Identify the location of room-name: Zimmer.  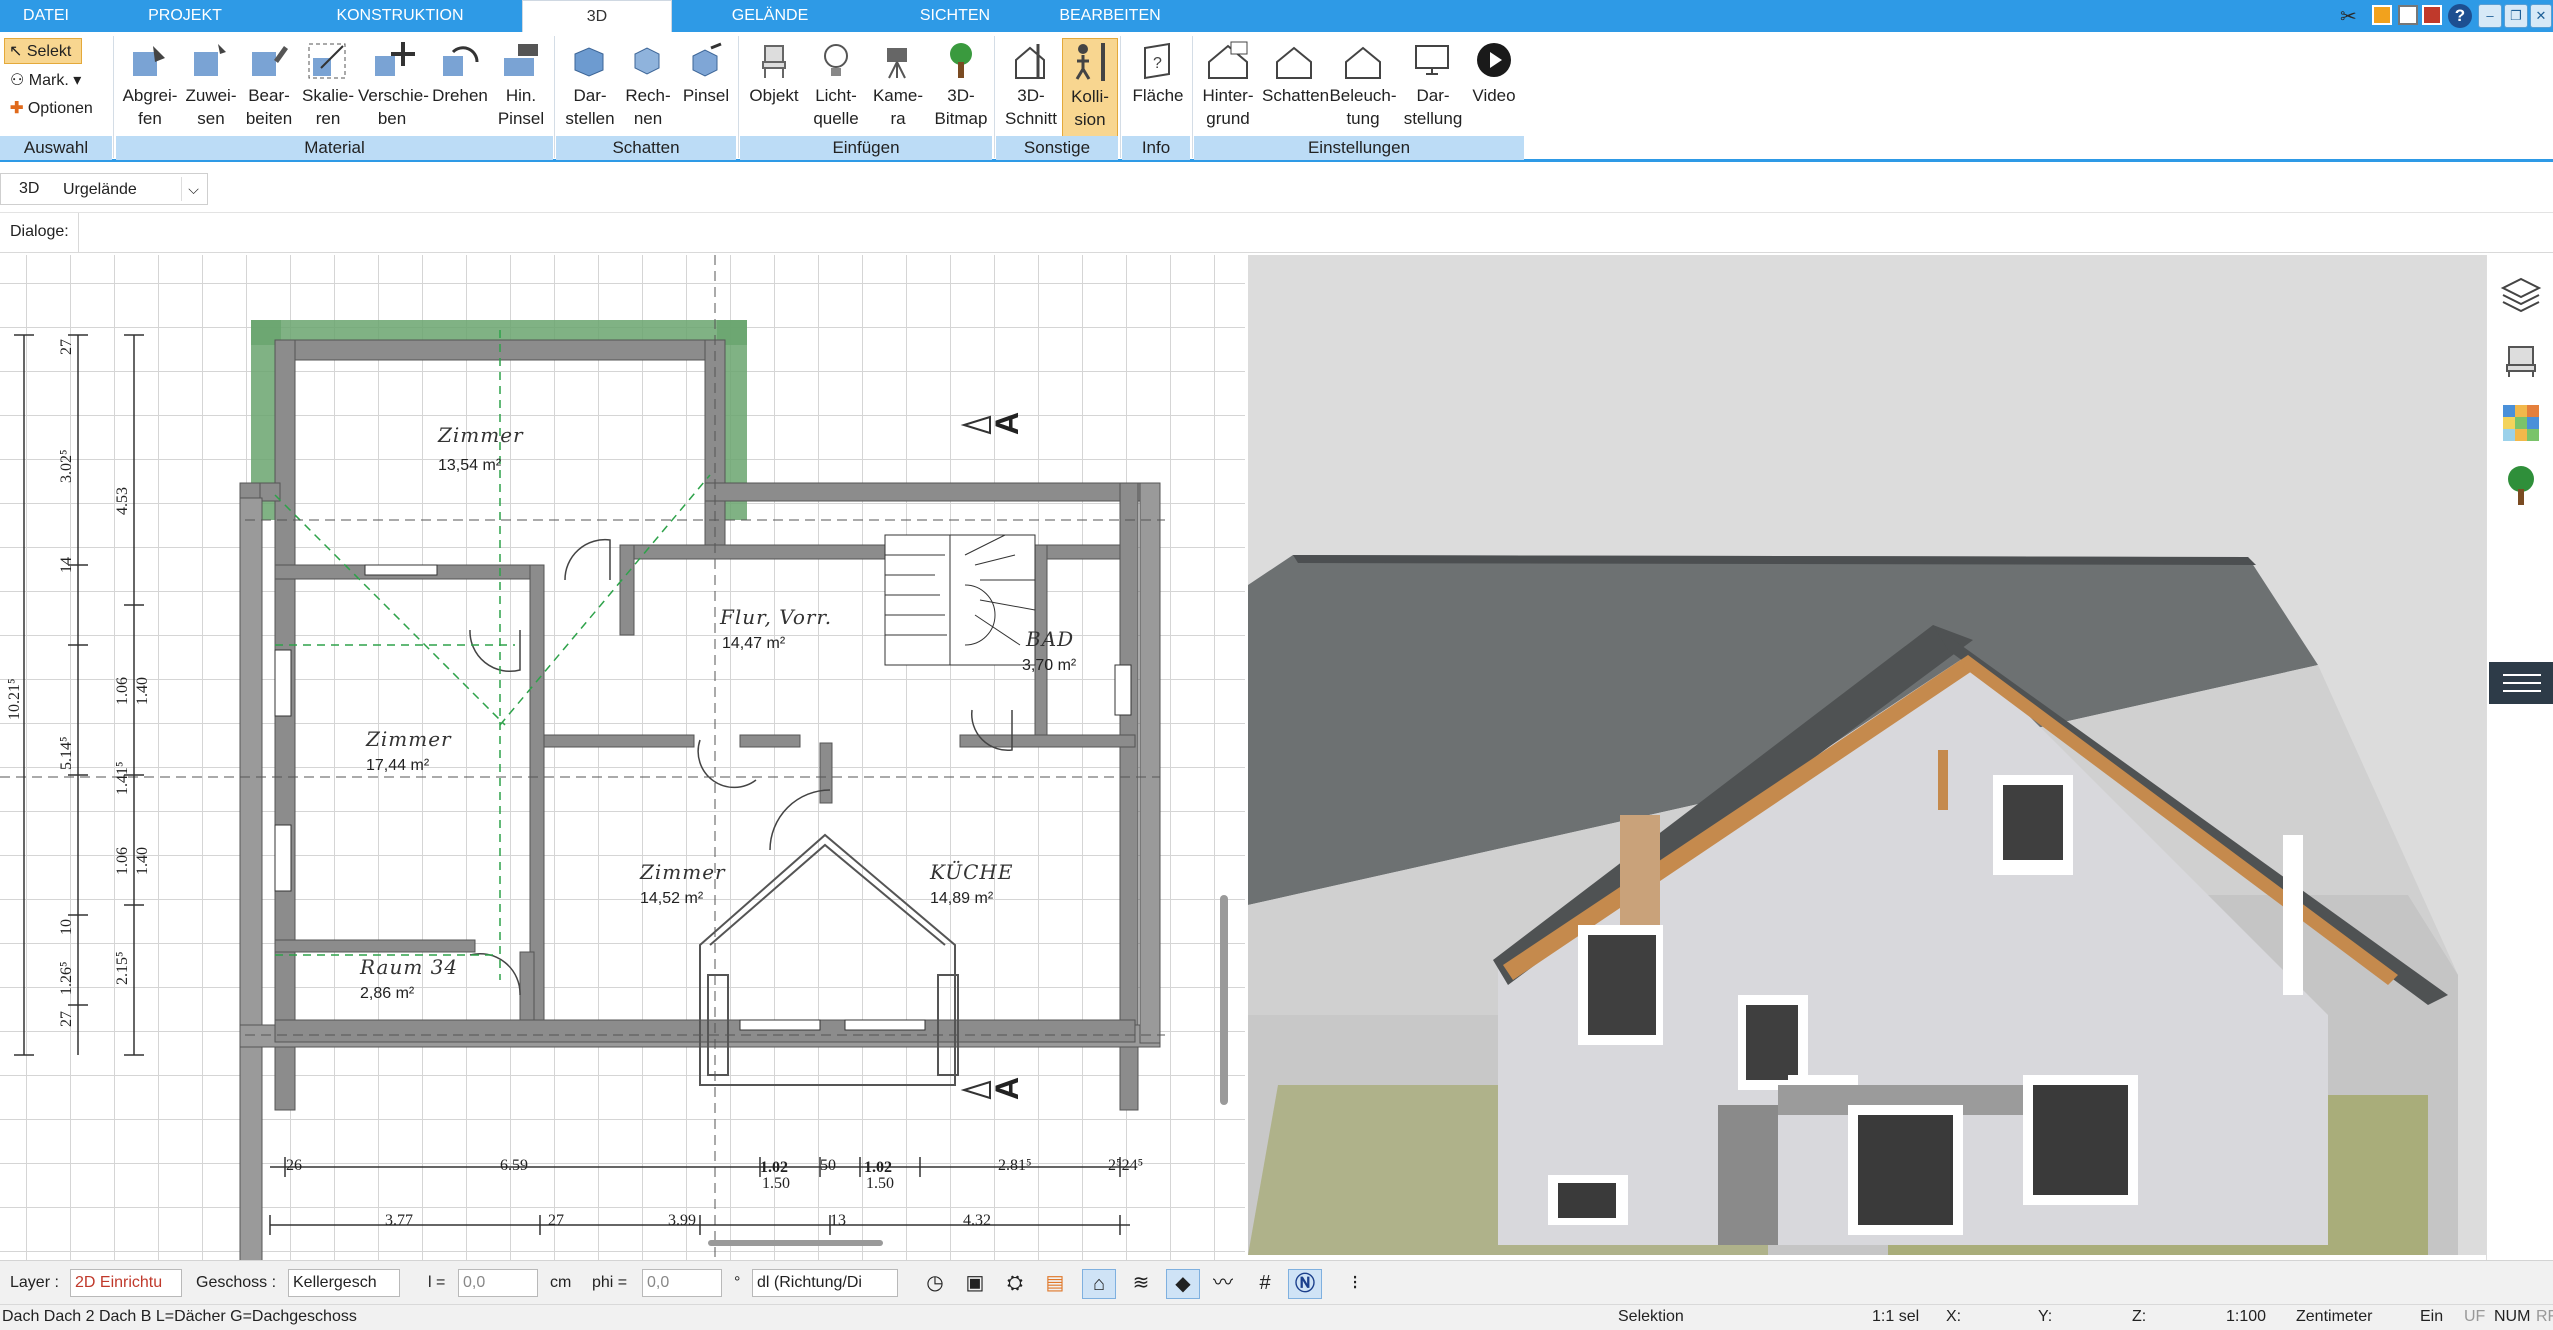
(409, 739).